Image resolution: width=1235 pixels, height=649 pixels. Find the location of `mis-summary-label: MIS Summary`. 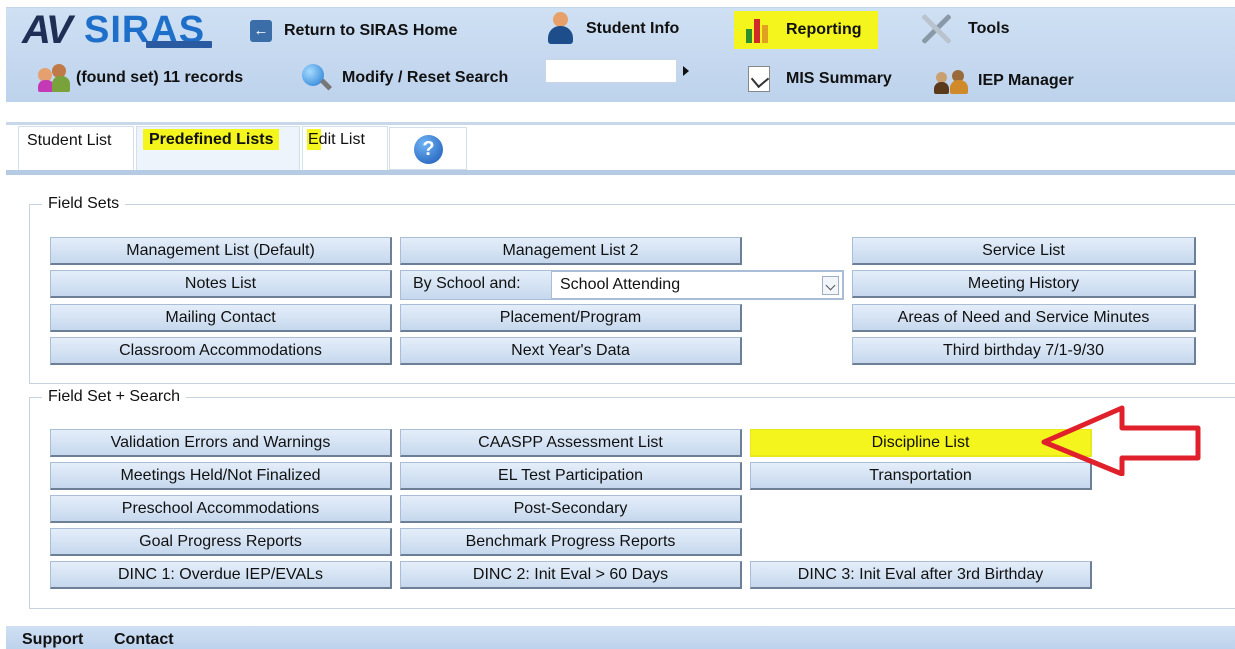

mis-summary-label: MIS Summary is located at coordinates (839, 78).